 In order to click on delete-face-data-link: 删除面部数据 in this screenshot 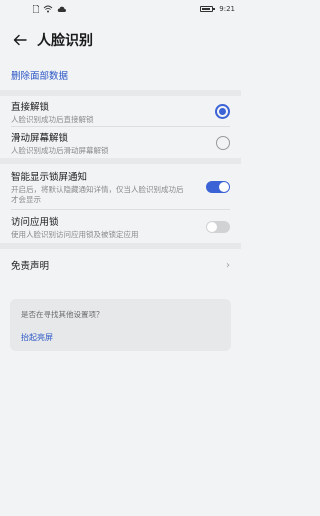, I will do `click(120, 75)`.